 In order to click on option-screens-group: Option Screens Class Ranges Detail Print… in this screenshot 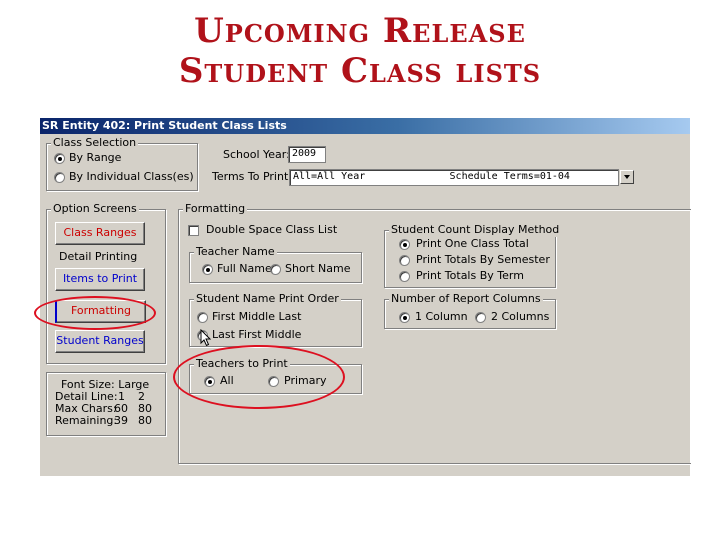, I will do `click(106, 283)`.